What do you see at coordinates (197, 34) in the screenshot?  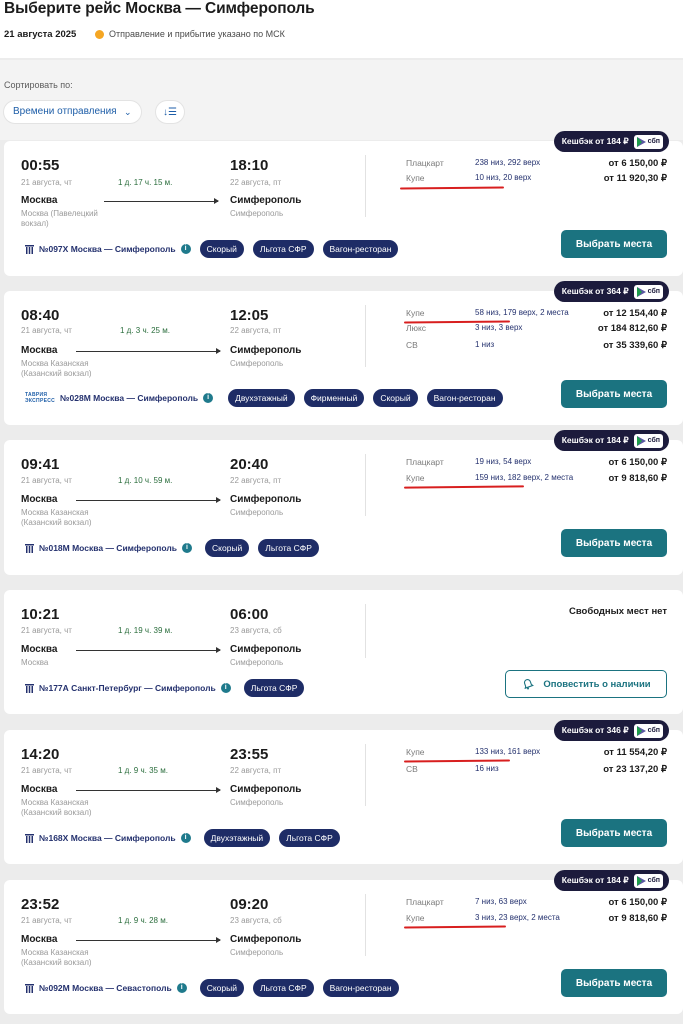 I see `timezone-note-text: Отправление и прибытие указано по МСК` at bounding box center [197, 34].